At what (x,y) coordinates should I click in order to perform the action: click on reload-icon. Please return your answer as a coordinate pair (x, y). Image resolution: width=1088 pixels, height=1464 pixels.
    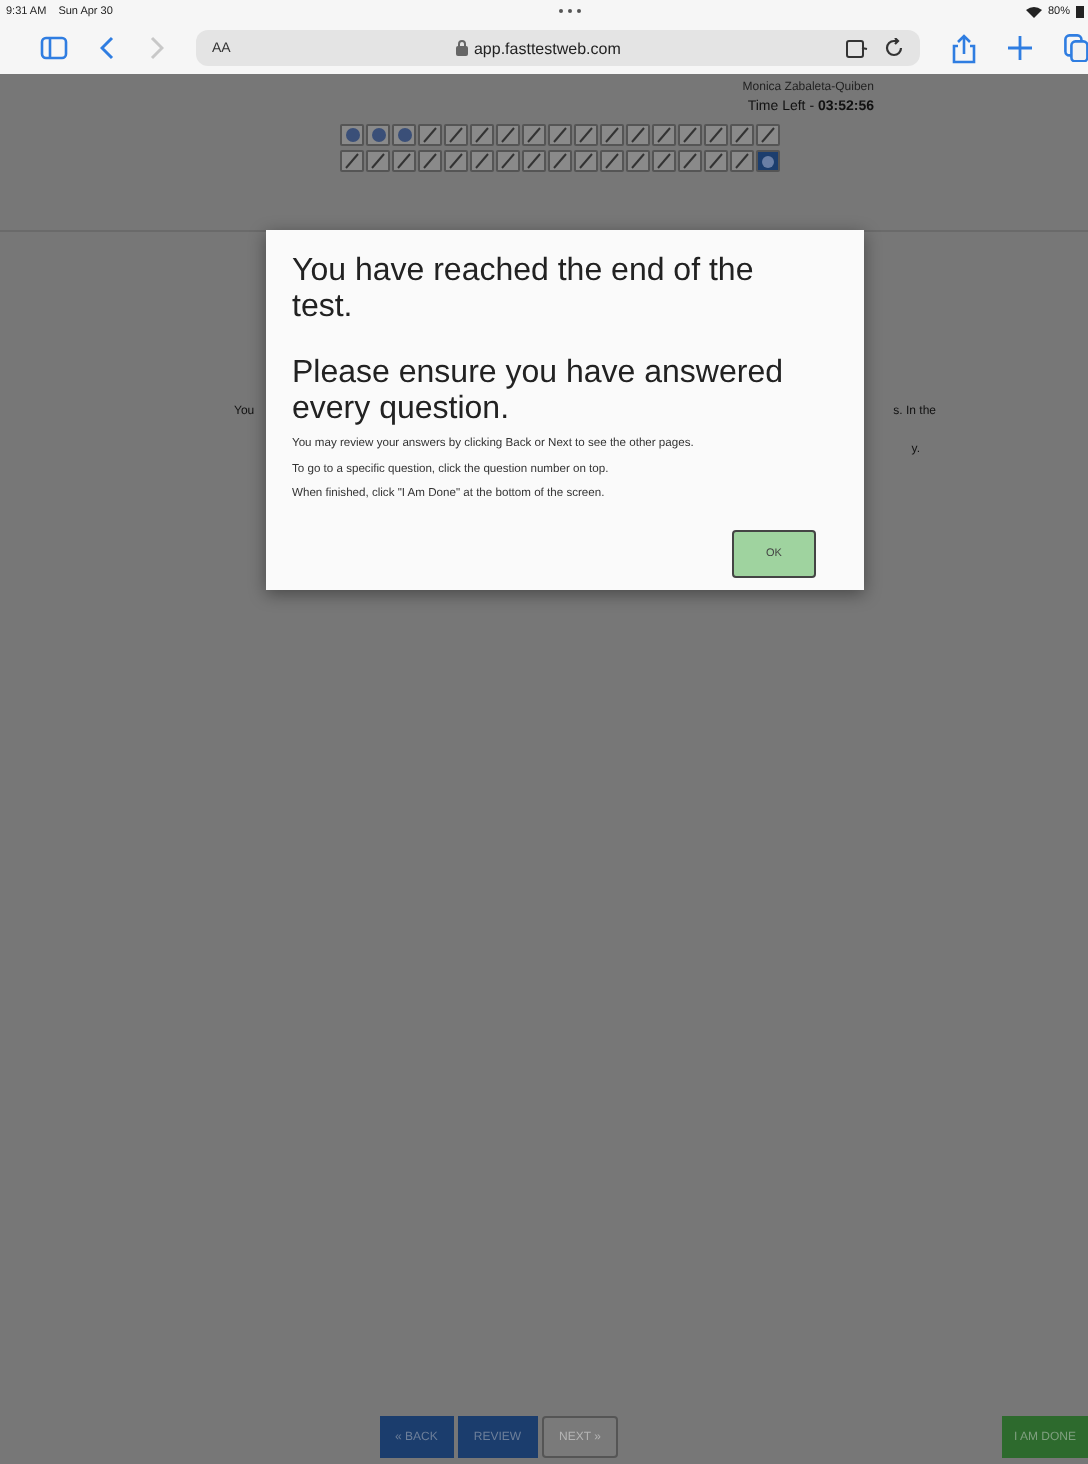
    Looking at the image, I should click on (894, 48).